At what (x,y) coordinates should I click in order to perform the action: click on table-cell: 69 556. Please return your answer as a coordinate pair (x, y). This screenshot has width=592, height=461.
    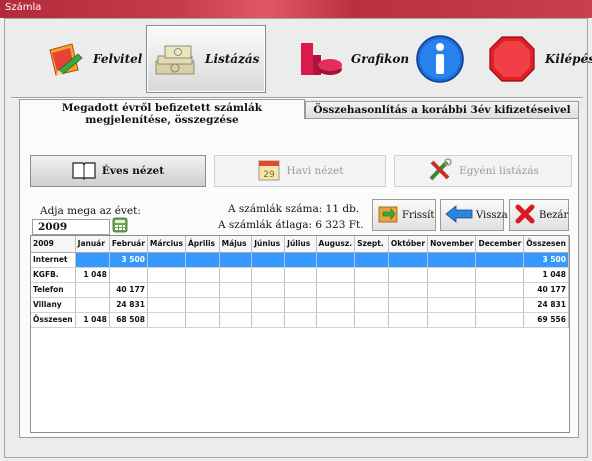
    Looking at the image, I should click on (546, 320).